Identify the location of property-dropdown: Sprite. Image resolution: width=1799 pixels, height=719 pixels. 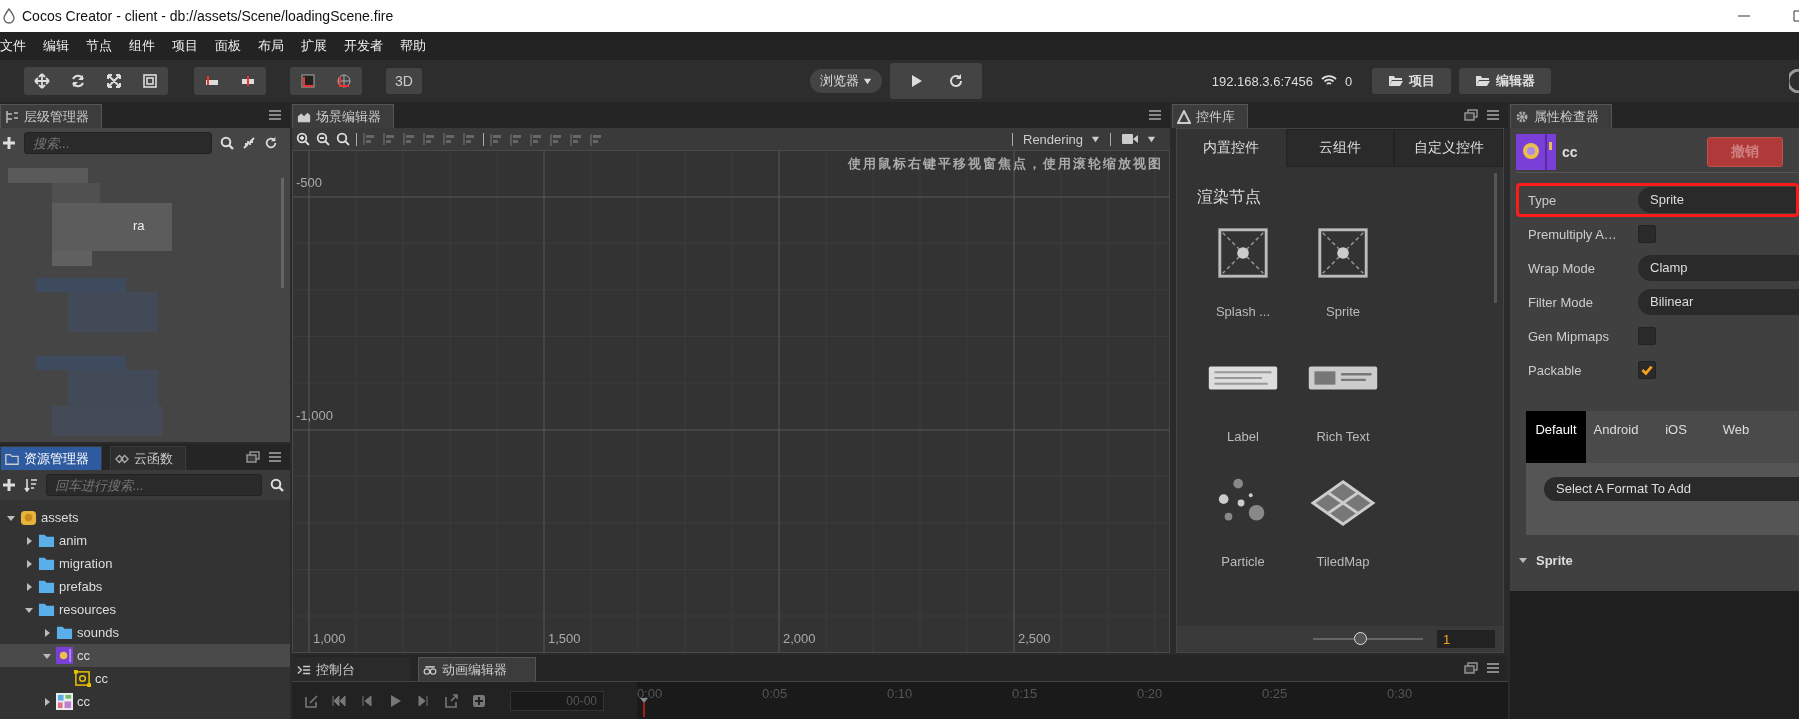
(1718, 200).